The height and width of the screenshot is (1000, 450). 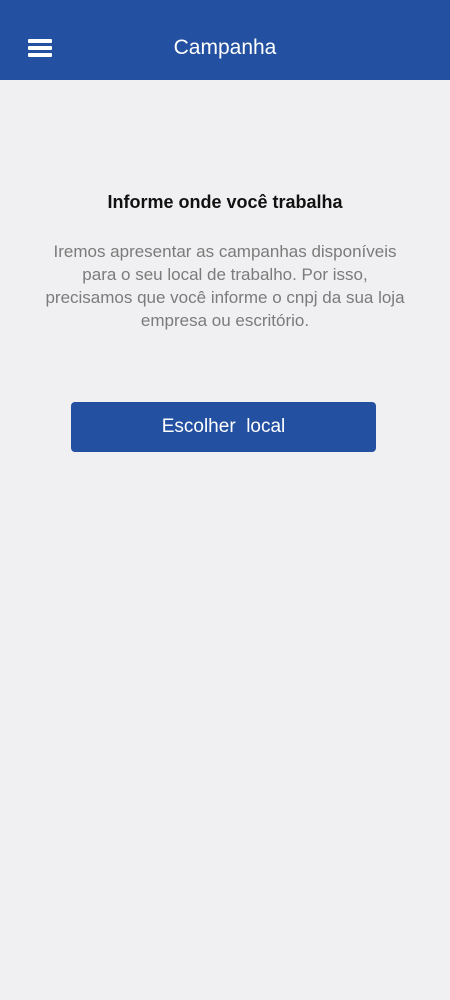 I want to click on choose-location-button: Escolher local, so click(x=223, y=427).